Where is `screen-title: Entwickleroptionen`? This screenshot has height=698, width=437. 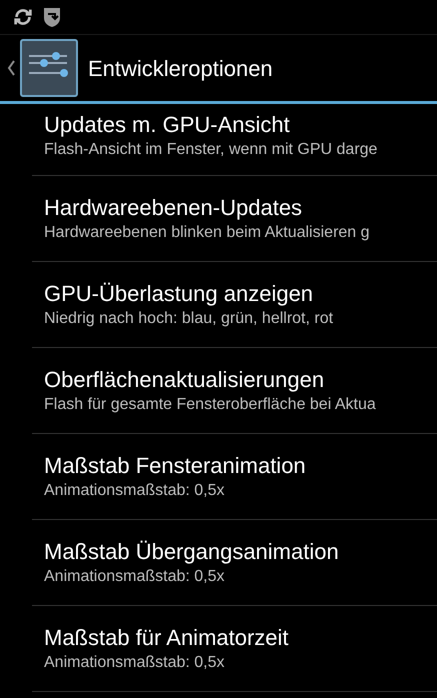
screen-title: Entwickleroptionen is located at coordinates (180, 68).